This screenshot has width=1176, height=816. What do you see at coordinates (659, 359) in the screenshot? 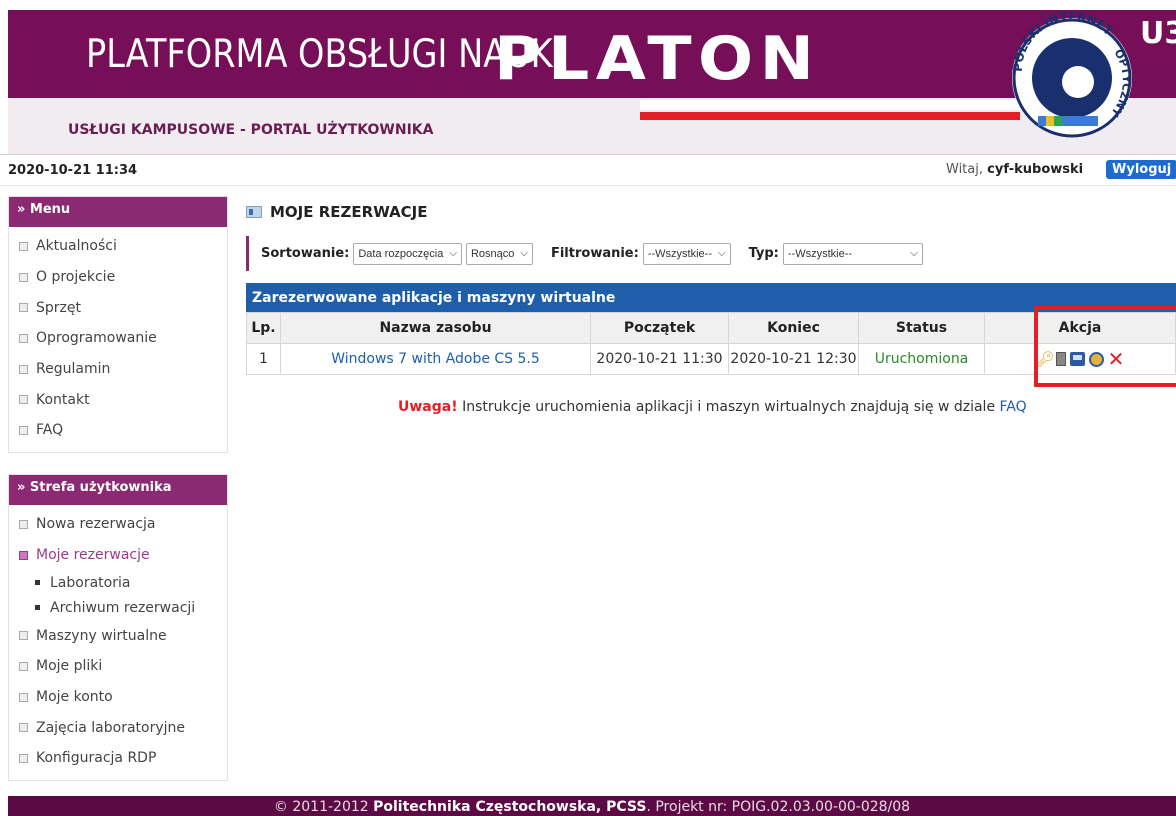
I see `start-time: 2020-10-21 11:30` at bounding box center [659, 359].